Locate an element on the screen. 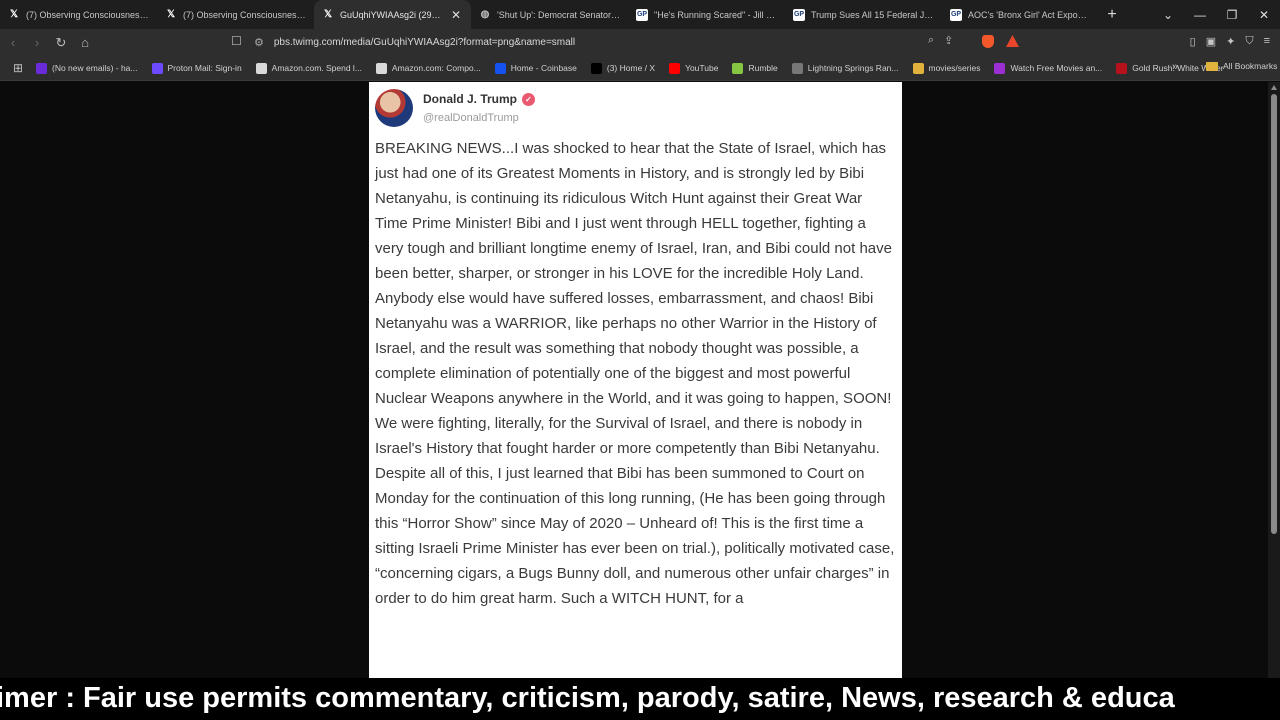 The image size is (1280, 720). tab-list: 𝕏 (7) Observing Consciousness on X is located at coordinates (549, 14).